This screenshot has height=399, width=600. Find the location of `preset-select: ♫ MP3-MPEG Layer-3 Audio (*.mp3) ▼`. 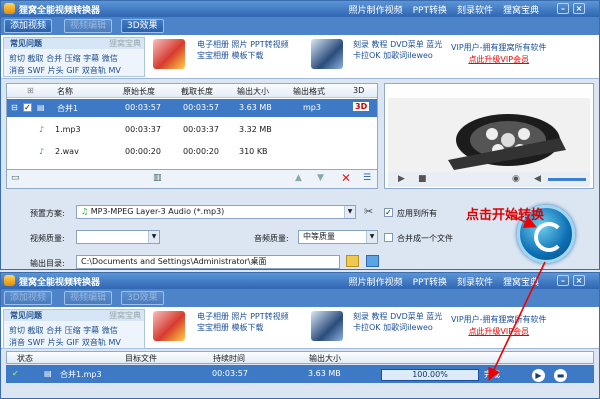

preset-select: ♫ MP3-MPEG Layer-3 Audio (*.mp3) ▼ is located at coordinates (216, 212).